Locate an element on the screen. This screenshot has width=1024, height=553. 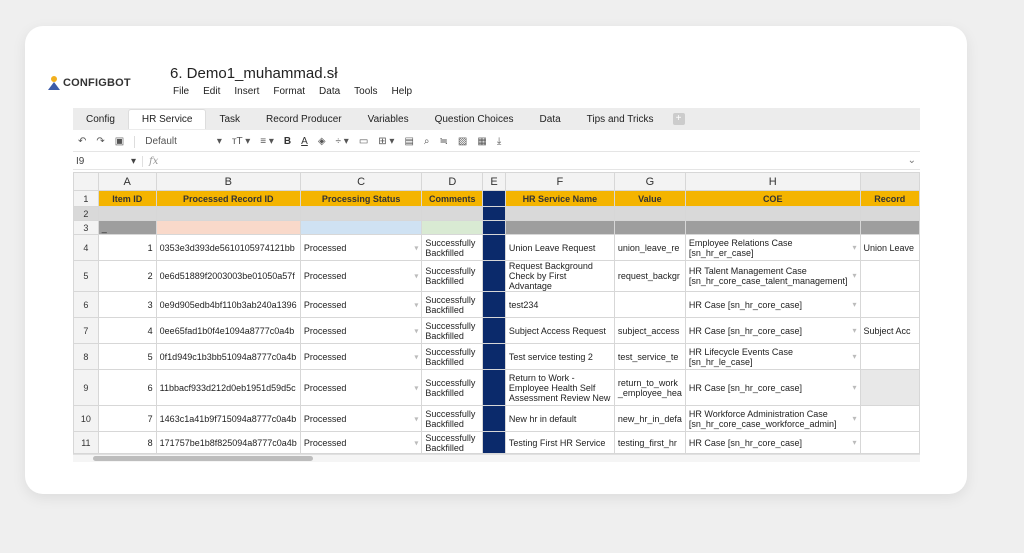
value-cell: request_backgr is located at coordinates (649, 276).